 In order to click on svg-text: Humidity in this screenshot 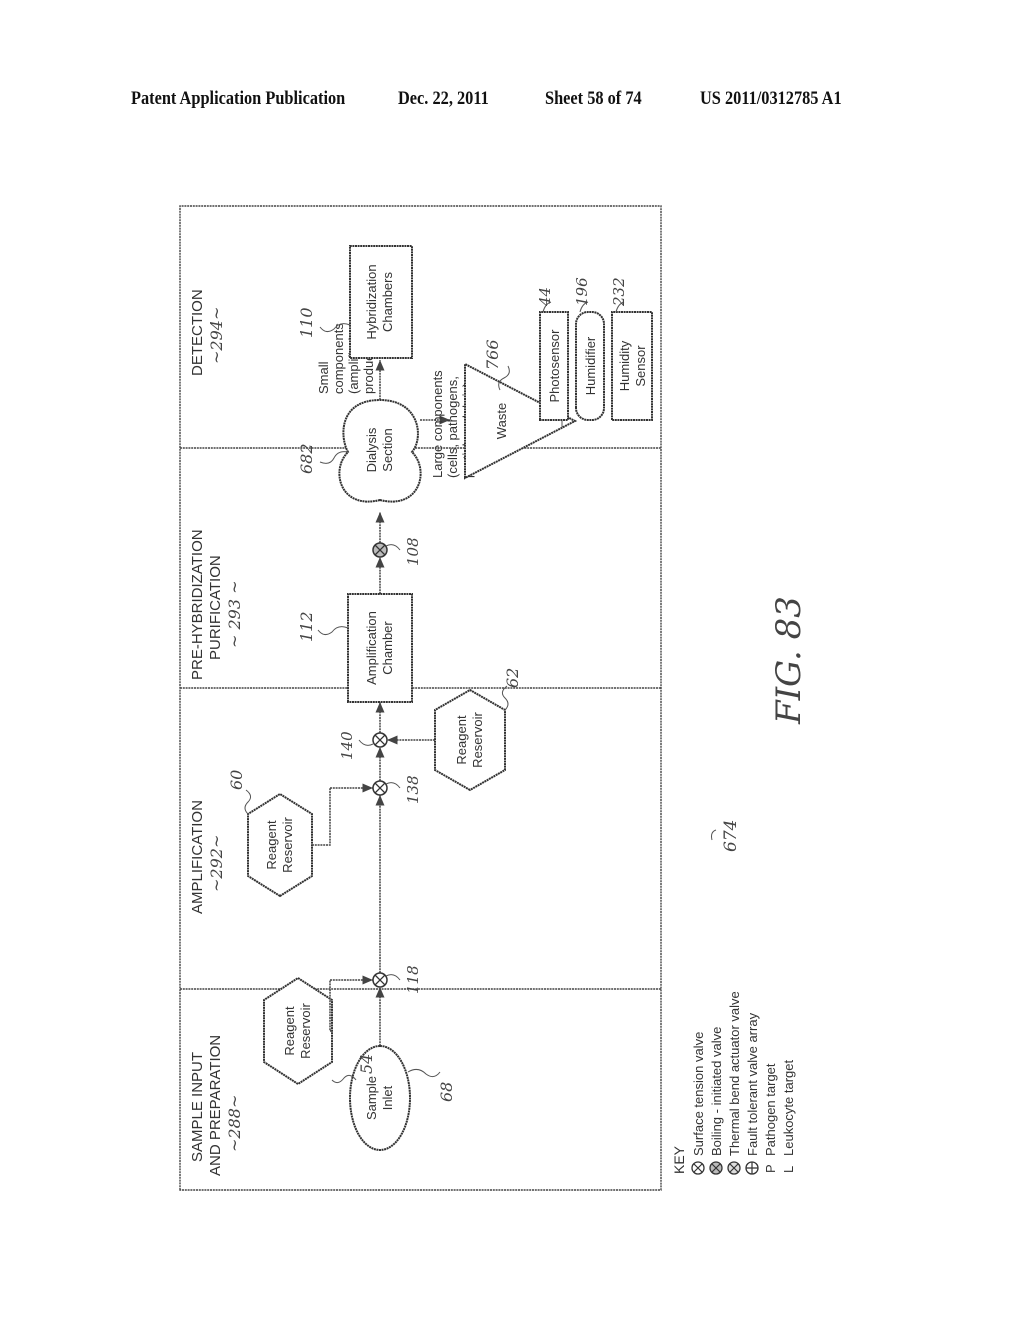, I will do `click(624, 365)`.